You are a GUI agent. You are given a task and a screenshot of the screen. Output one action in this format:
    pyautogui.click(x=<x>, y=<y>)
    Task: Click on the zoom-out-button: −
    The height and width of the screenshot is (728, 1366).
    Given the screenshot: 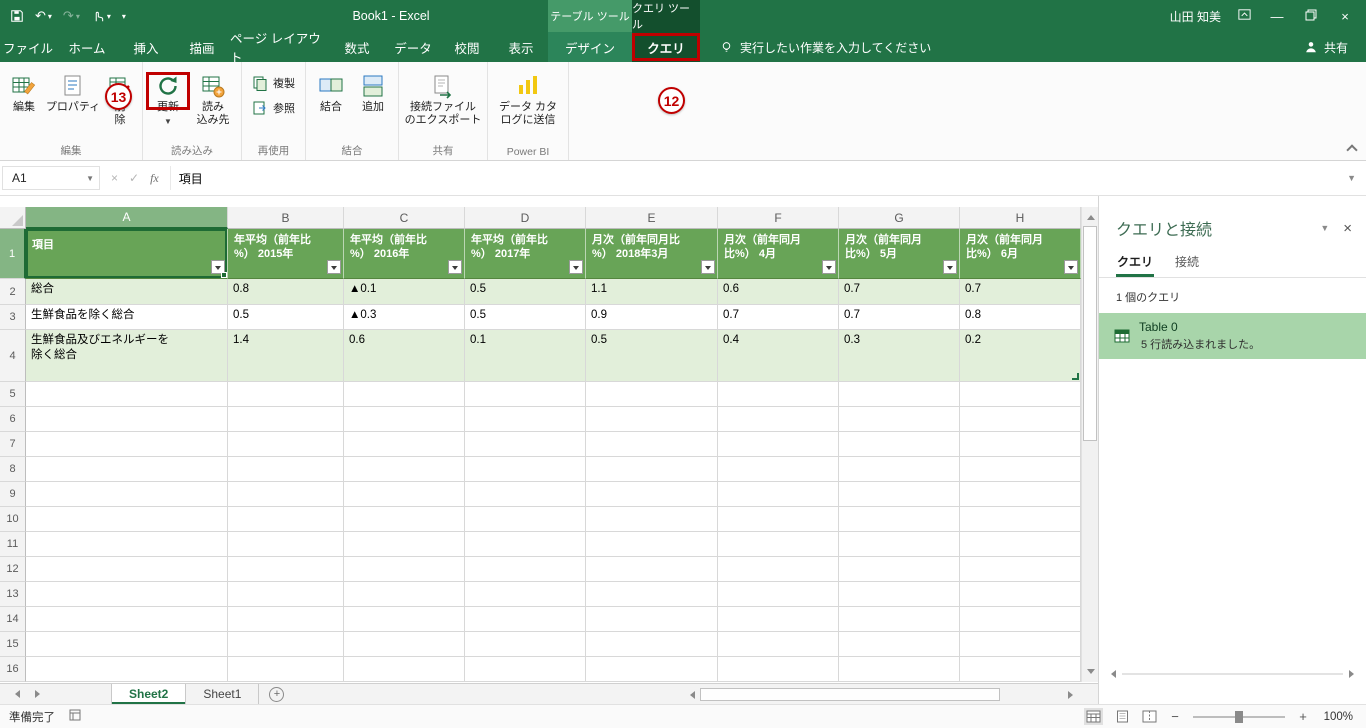 What is the action you would take?
    pyautogui.click(x=1175, y=716)
    